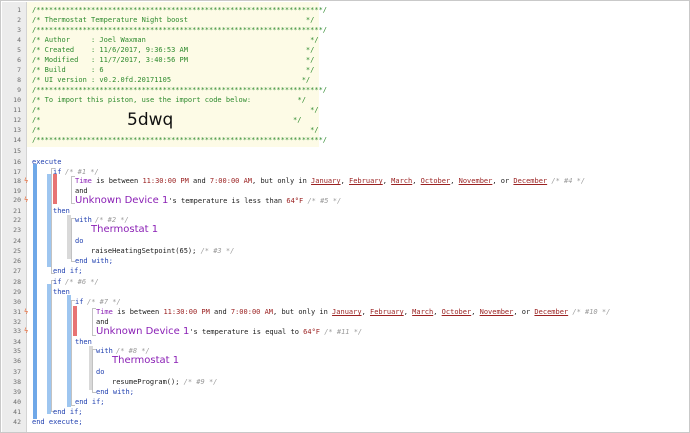 Image resolution: width=690 pixels, height=433 pixels. What do you see at coordinates (345, 151) in the screenshot?
I see `code-line: 15` at bounding box center [345, 151].